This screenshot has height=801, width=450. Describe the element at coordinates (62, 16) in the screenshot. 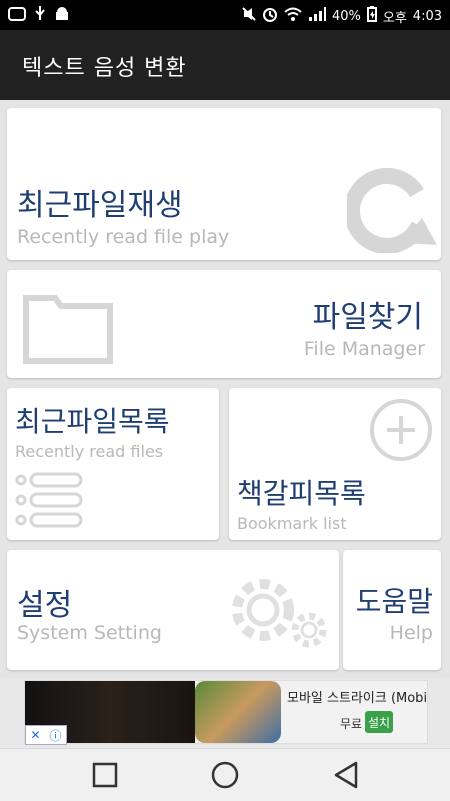

I see `android-icon` at that location.